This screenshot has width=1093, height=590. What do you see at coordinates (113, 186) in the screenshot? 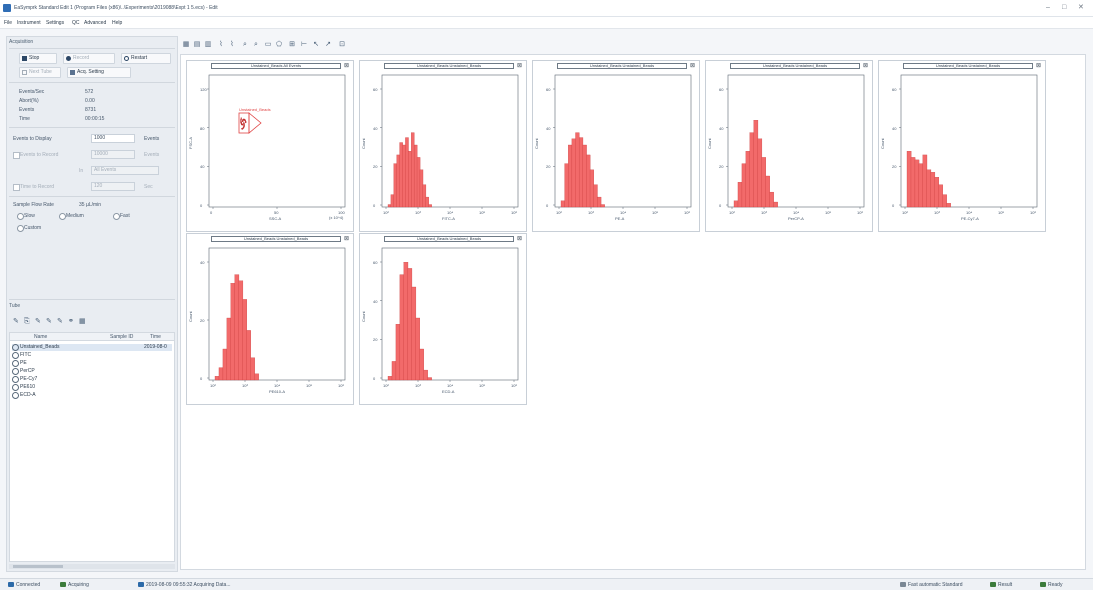
I see `time-to-record-input: 120` at bounding box center [113, 186].